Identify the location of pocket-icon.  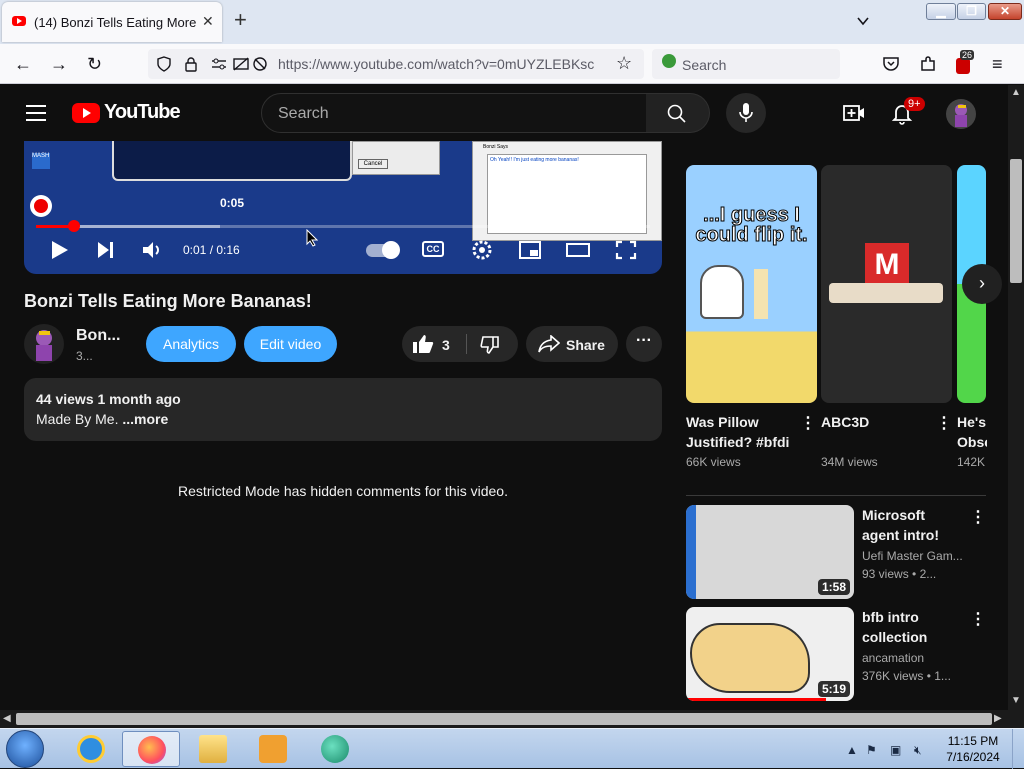
(891, 64).